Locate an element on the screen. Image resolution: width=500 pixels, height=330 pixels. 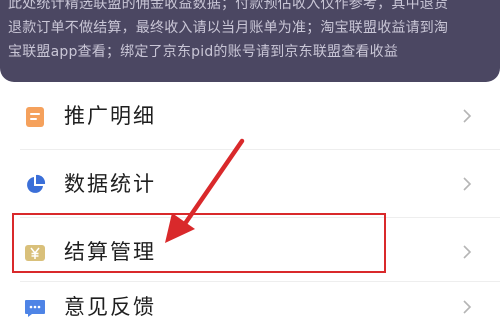
message-icon is located at coordinates (35, 308).